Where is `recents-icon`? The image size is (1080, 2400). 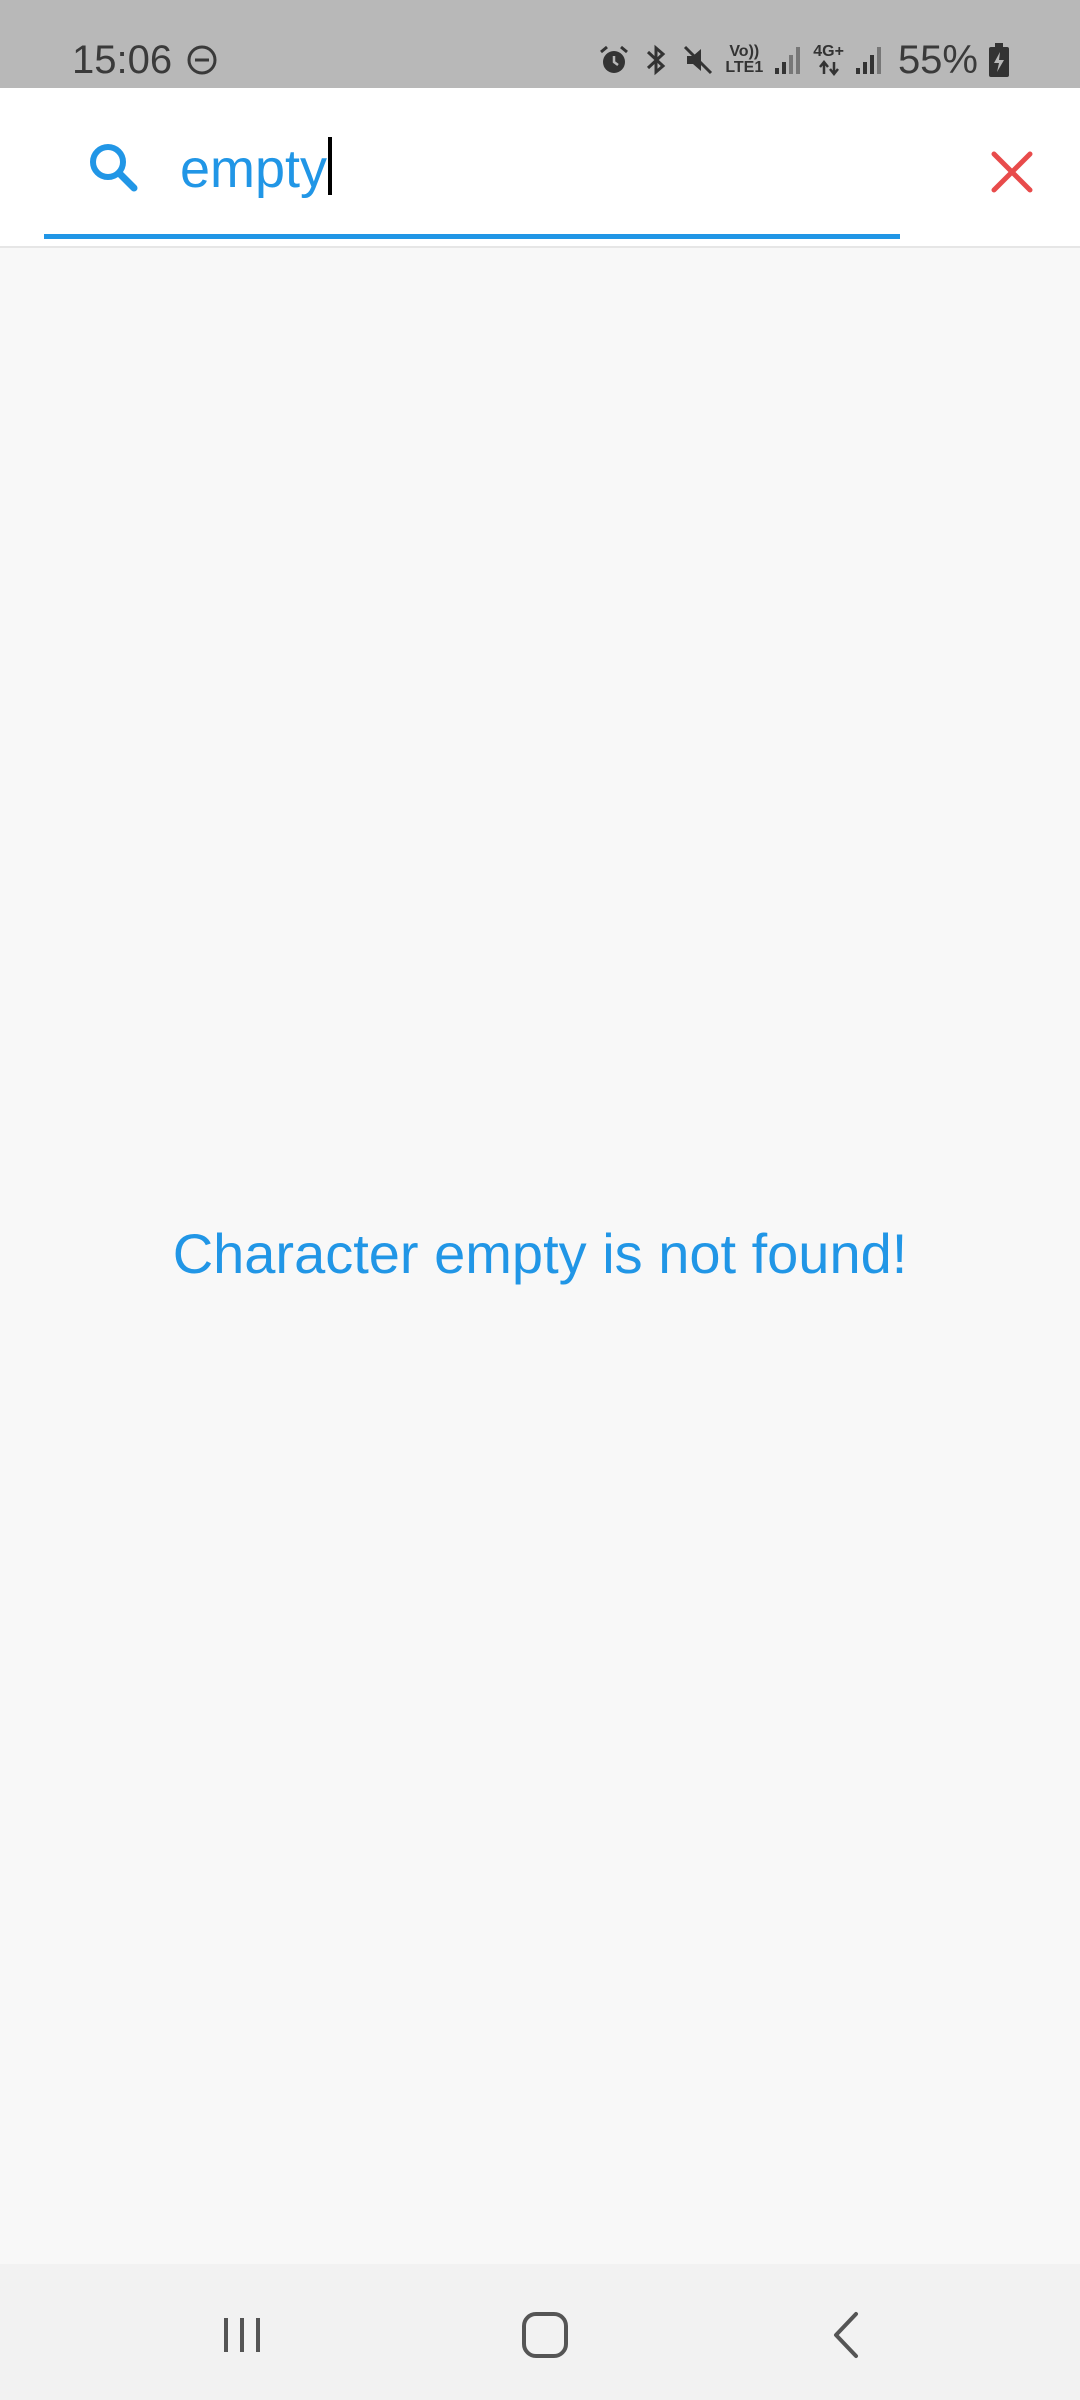 recents-icon is located at coordinates (242, 2335).